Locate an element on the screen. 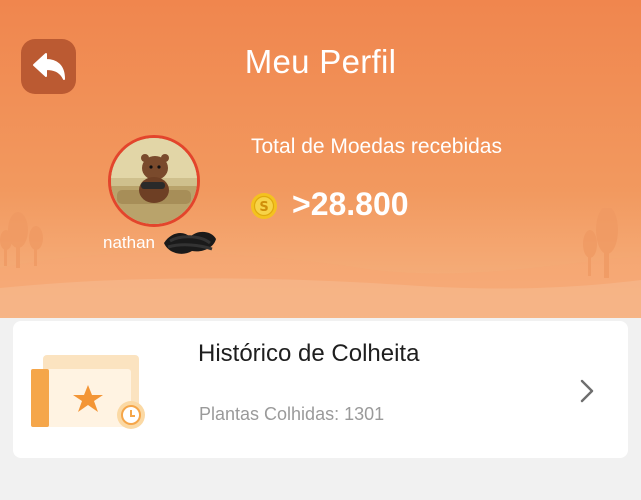  chevron-right-icon is located at coordinates (587, 391).